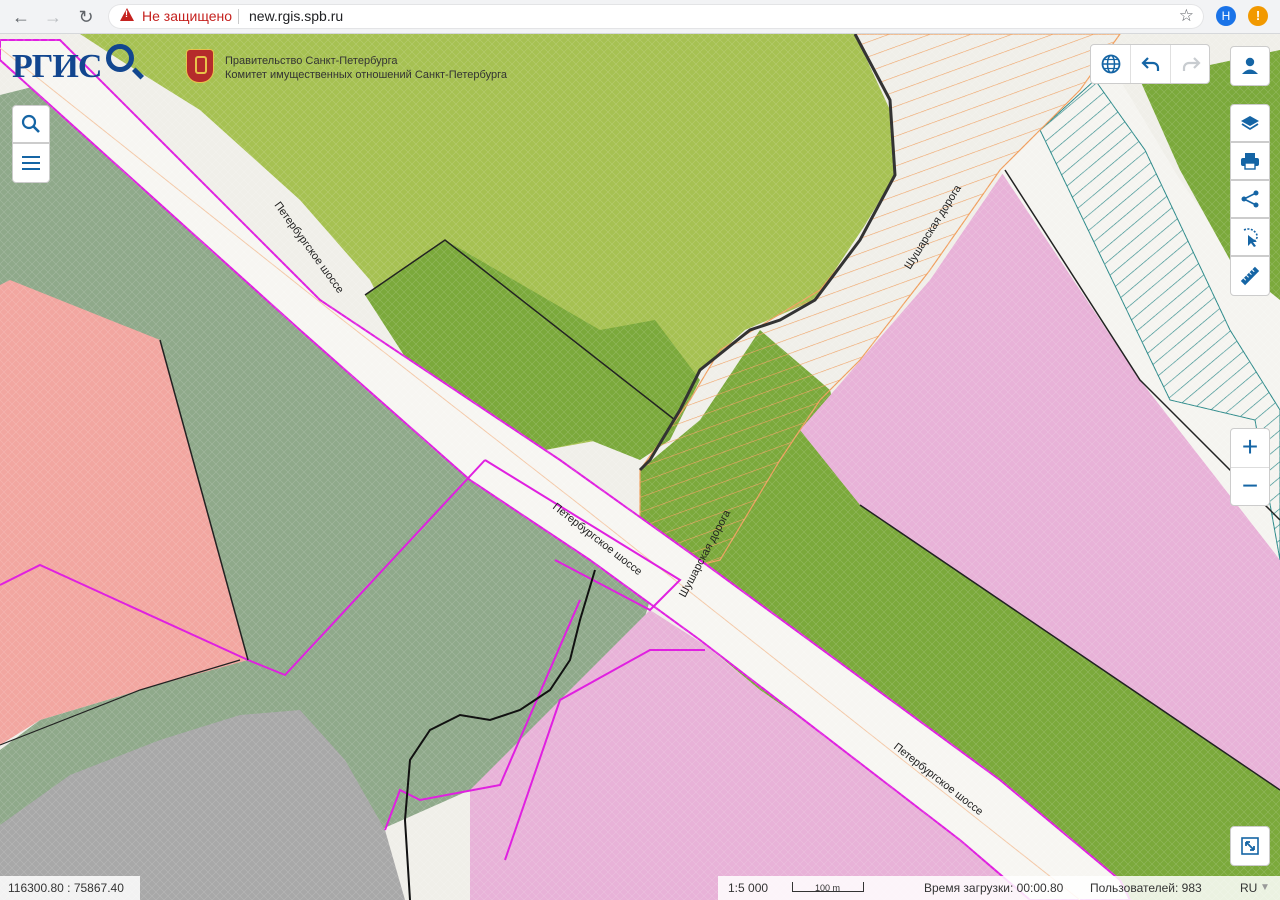 This screenshot has height=900, width=1280. I want to click on history-toolbar, so click(1150, 64).